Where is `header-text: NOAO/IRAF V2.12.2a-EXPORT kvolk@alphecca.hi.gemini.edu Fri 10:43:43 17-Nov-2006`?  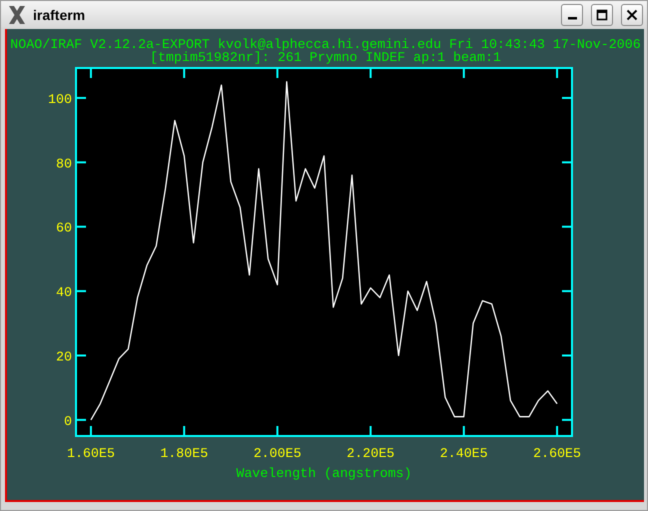
header-text: NOAO/IRAF V2.12.2a-EXPORT kvolk@alphecca.hi.gemini.edu Fri 10:43:43 17-Nov-2006 is located at coordinates (325, 44).